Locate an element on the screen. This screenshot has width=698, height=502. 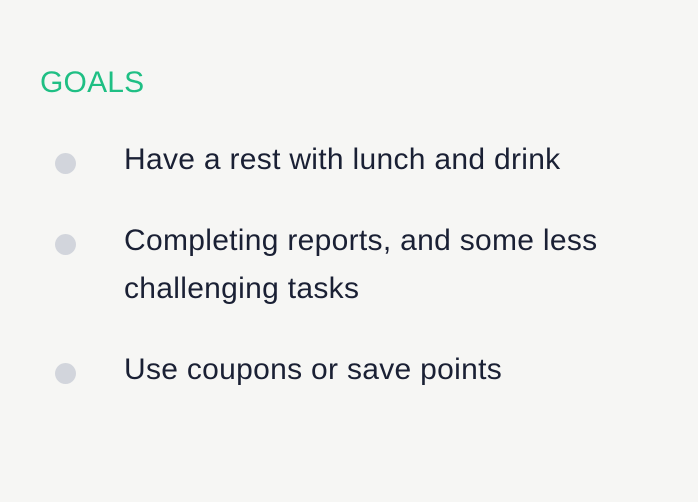
goals-title: GOALS is located at coordinates (92, 82).